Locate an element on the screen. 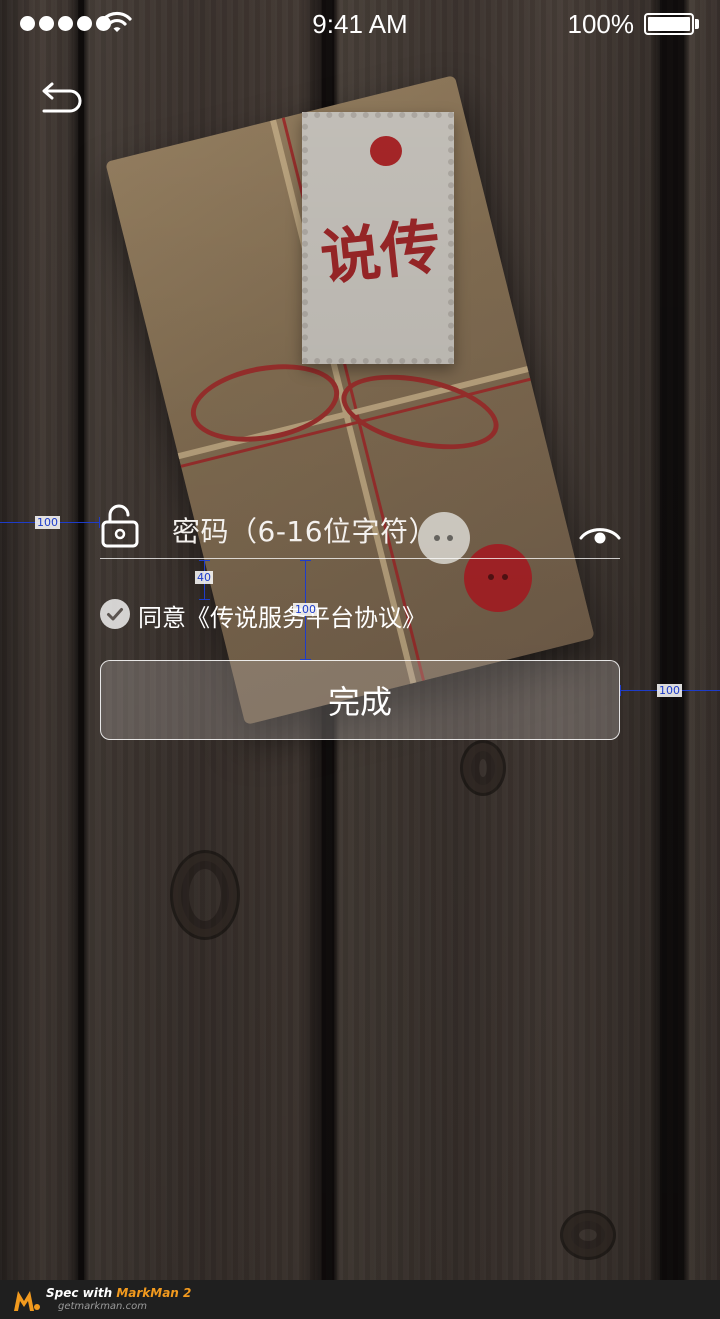  markman-title: Spec with MarkMan 2 is located at coordinates (118, 1293).